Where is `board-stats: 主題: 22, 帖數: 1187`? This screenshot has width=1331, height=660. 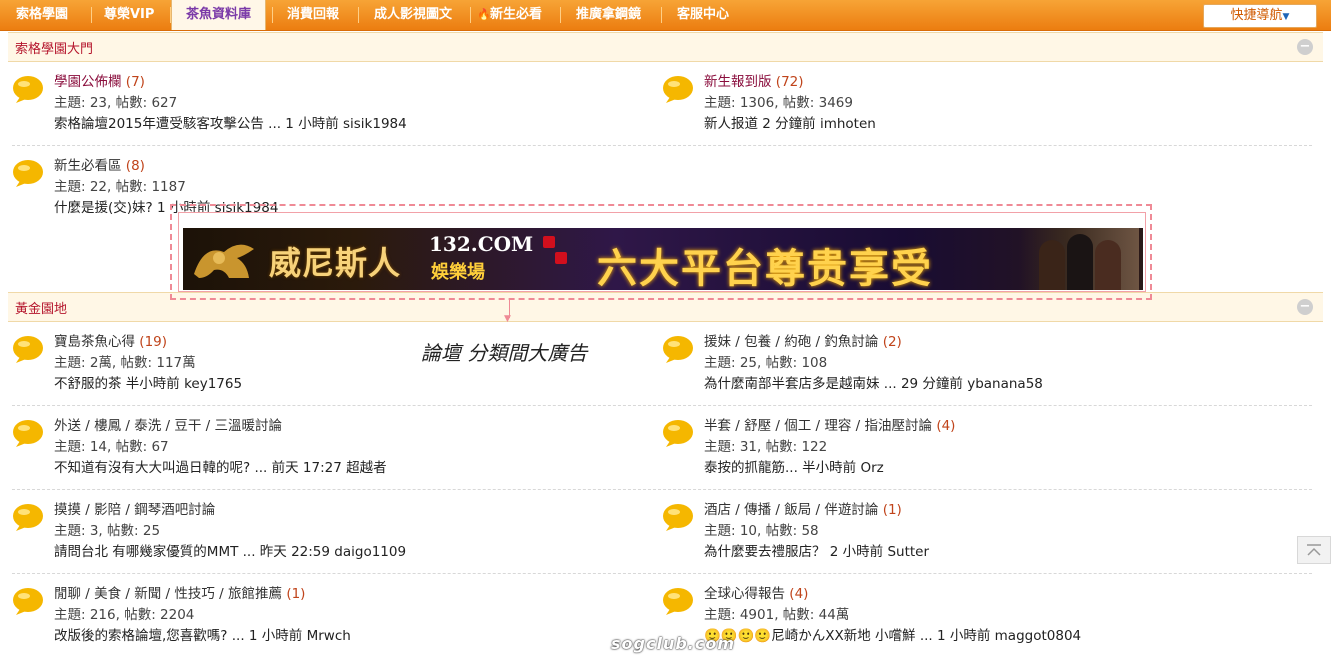 board-stats: 主題: 22, 帖數: 1187 is located at coordinates (120, 187).